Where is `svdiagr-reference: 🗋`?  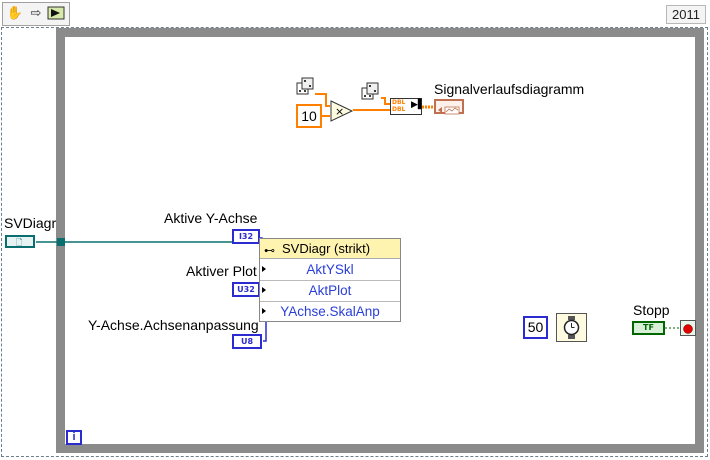
svdiagr-reference: 🗋 is located at coordinates (20, 241).